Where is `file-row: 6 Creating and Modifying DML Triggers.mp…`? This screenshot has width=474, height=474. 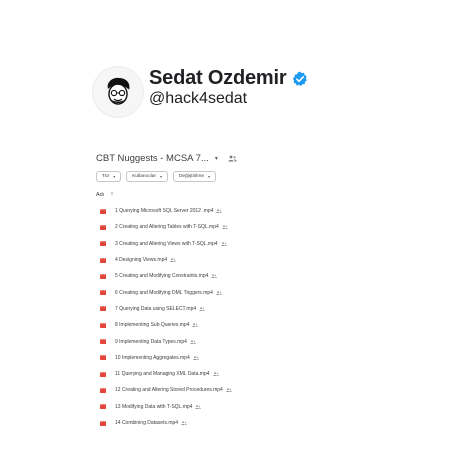 file-row: 6 Creating and Modifying DML Triggers.mp… is located at coordinates (166, 292).